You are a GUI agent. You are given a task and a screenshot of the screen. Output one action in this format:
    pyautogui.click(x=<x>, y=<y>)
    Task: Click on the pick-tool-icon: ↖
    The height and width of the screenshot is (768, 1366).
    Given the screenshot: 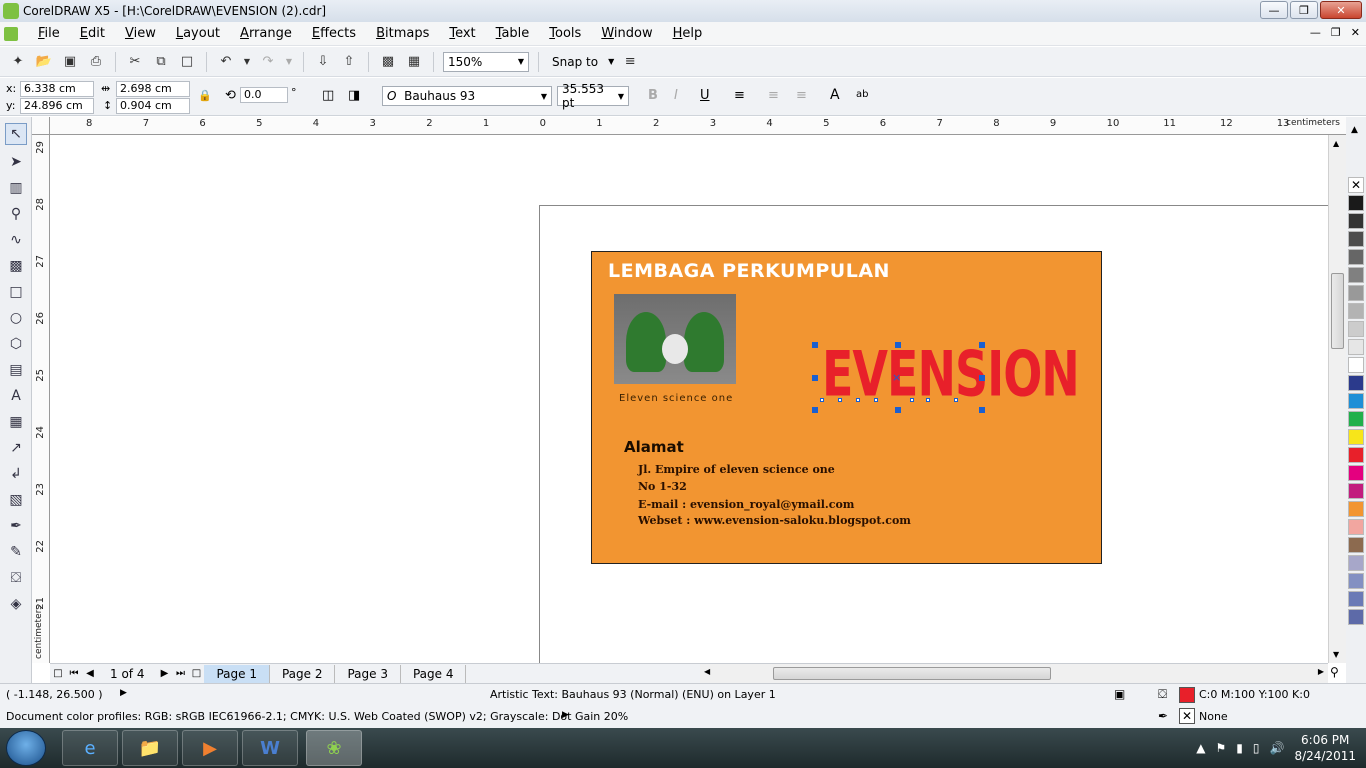 What is the action you would take?
    pyautogui.click(x=16, y=134)
    